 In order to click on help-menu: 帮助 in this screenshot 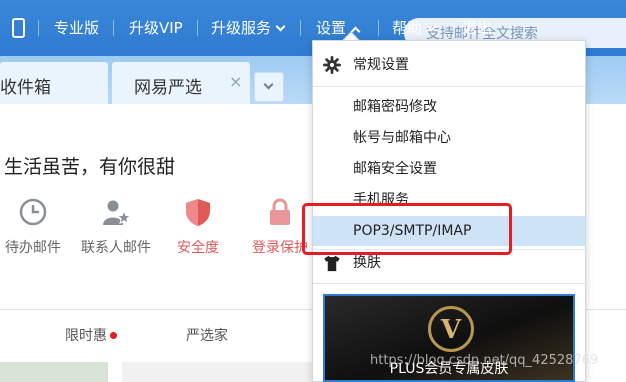, I will do `click(414, 28)`.